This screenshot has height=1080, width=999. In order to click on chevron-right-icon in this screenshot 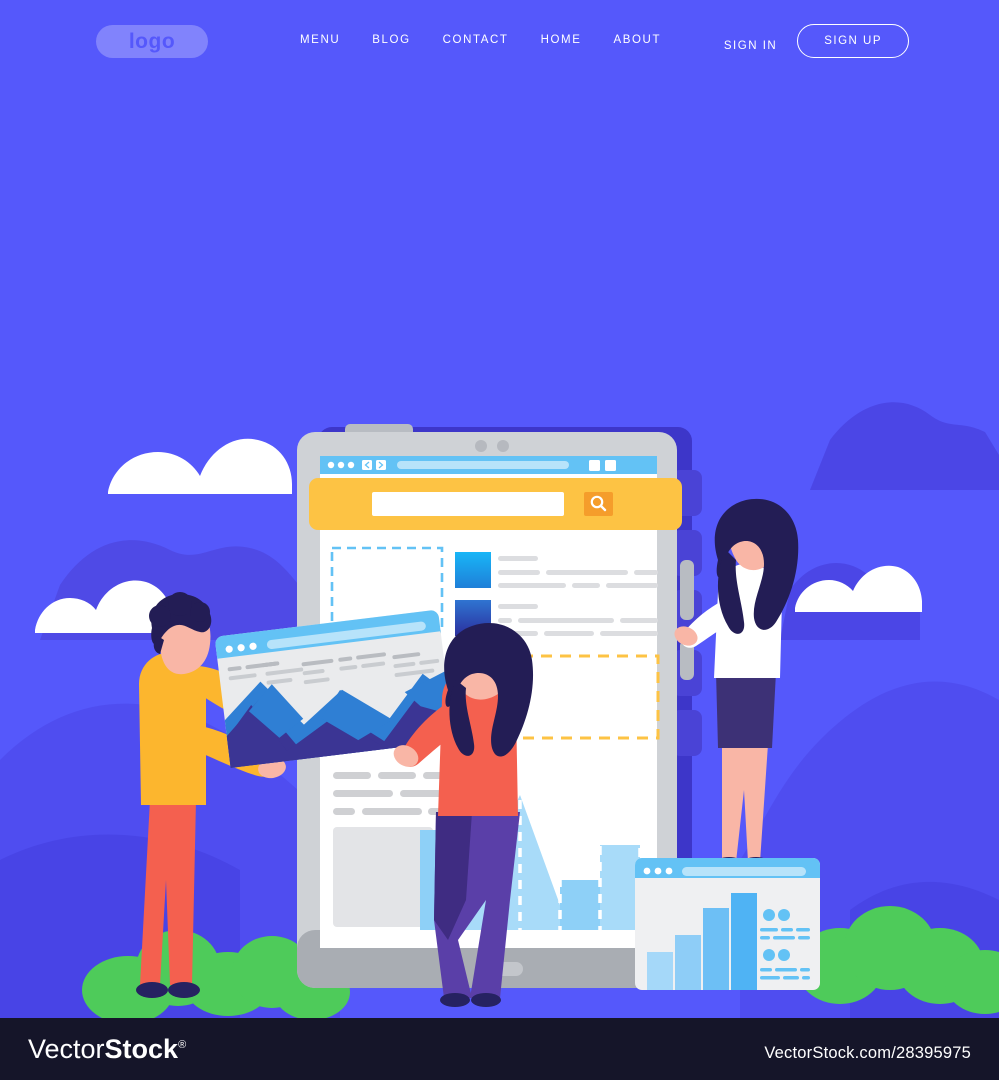, I will do `click(381, 465)`.